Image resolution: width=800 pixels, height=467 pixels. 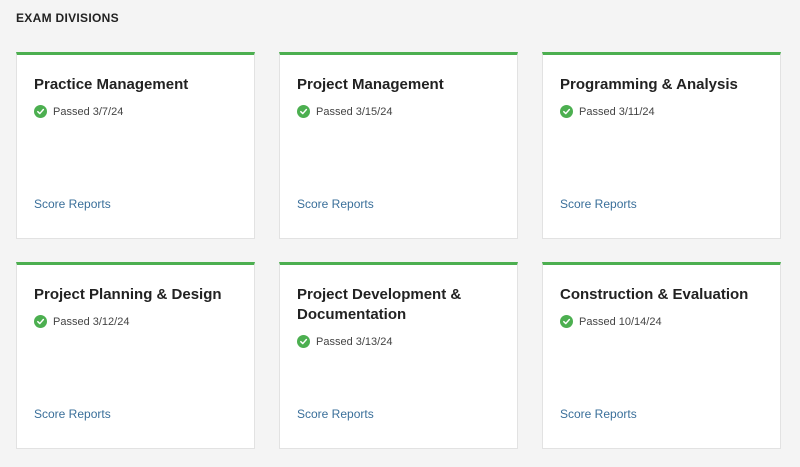 I want to click on status-text: Passed 10/14/24, so click(x=620, y=321).